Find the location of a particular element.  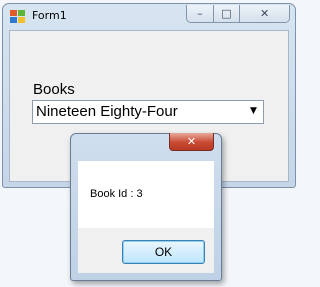

dialog-close-button: ✕ is located at coordinates (191, 142).